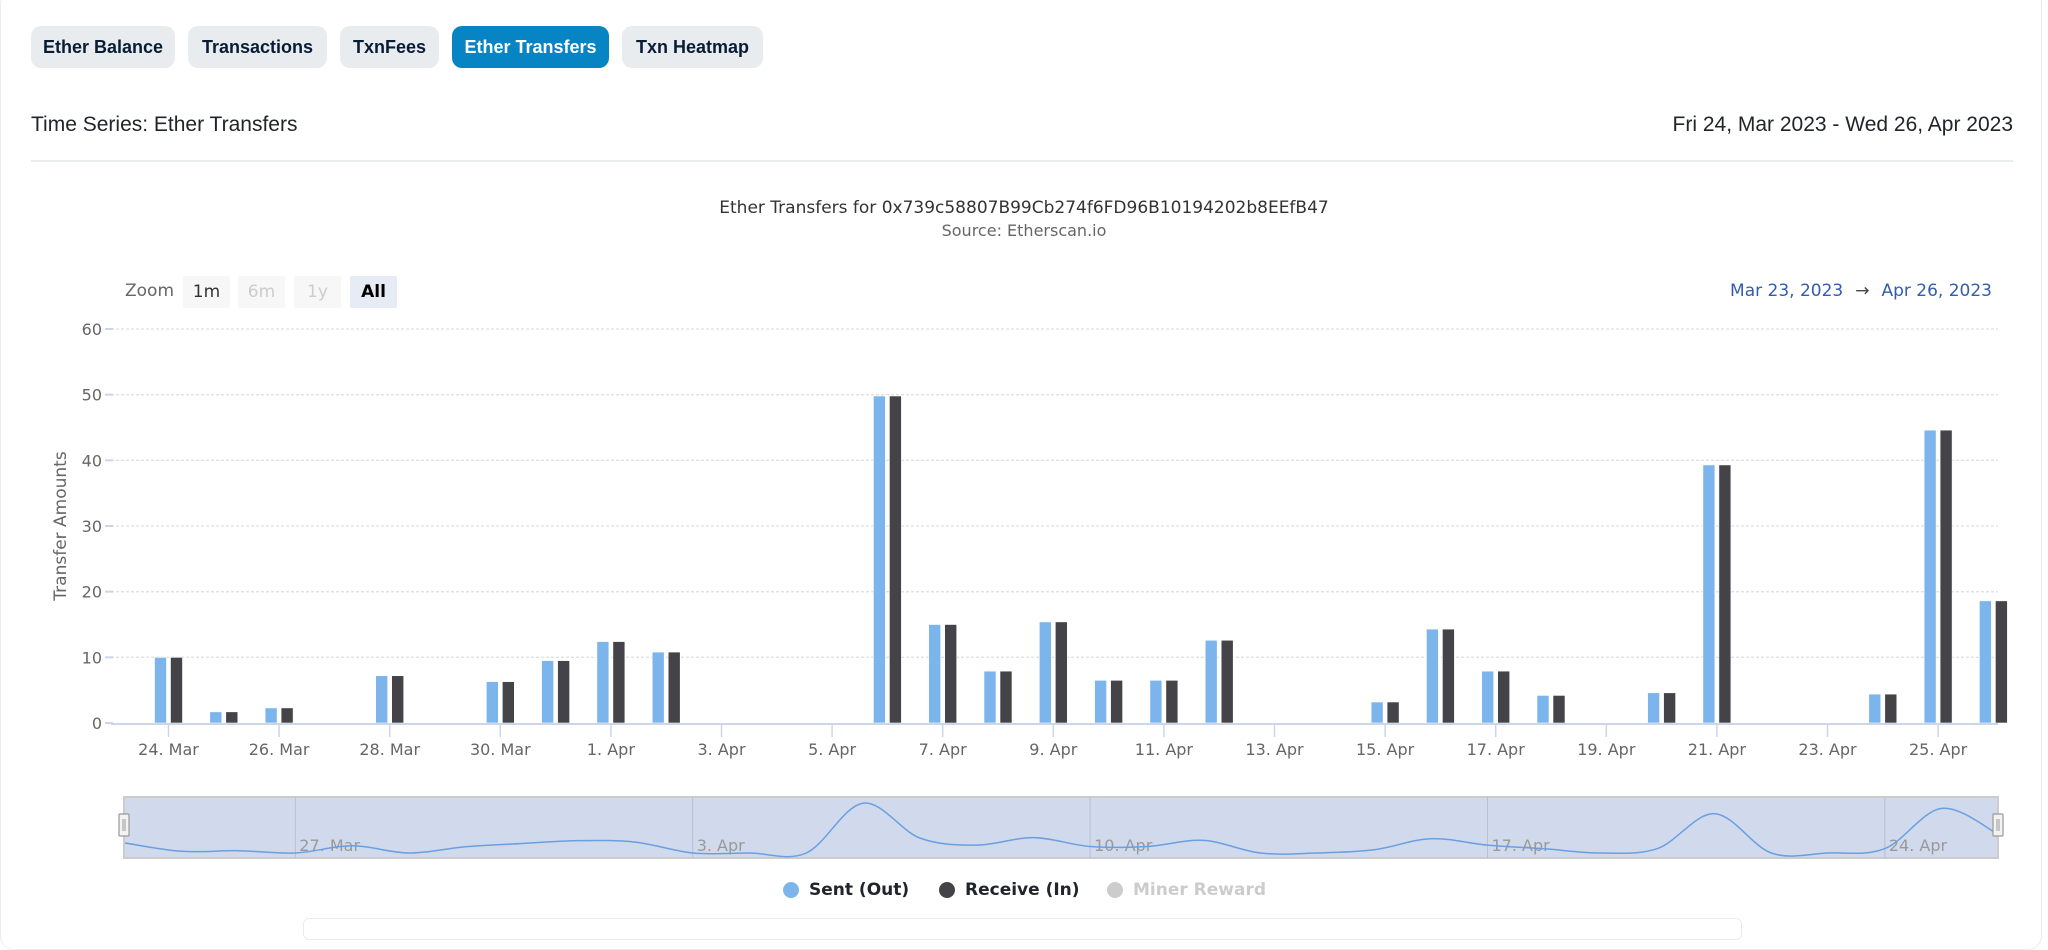 Image resolution: width=2048 pixels, height=950 pixels. What do you see at coordinates (1998, 825) in the screenshot?
I see `navigator-right-handle` at bounding box center [1998, 825].